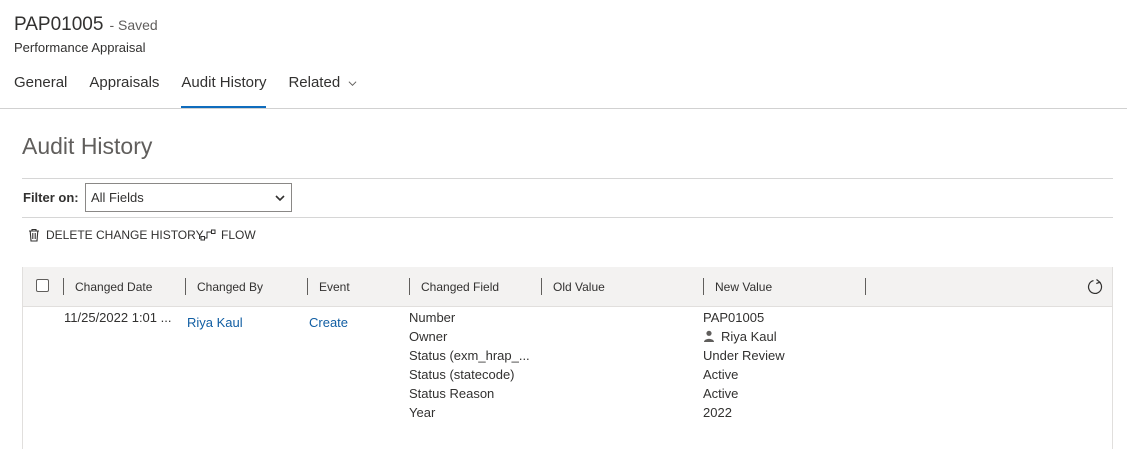 The image size is (1127, 449). Describe the element at coordinates (428, 336) in the screenshot. I see `changed-field: Owner` at that location.